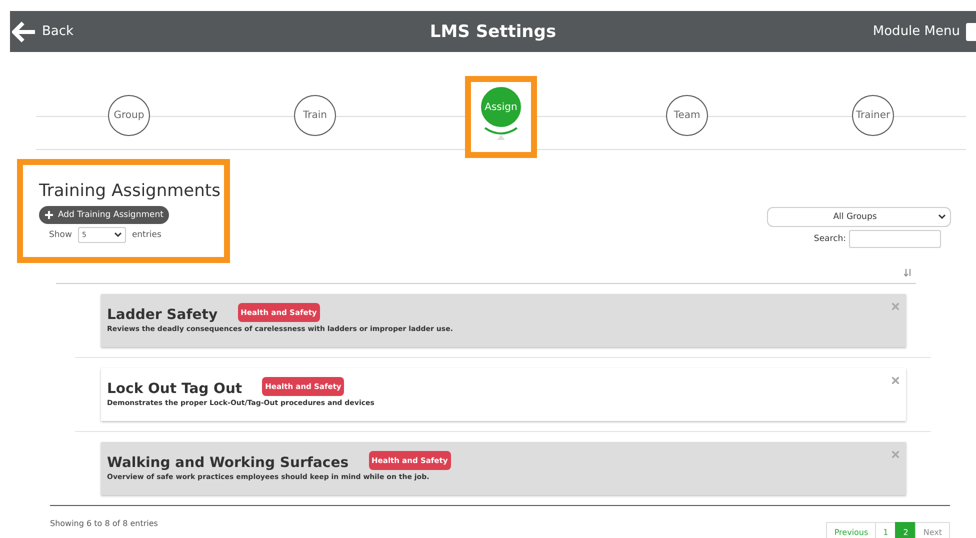  What do you see at coordinates (162, 315) in the screenshot?
I see `assignment-title: Ladder Safety` at bounding box center [162, 315].